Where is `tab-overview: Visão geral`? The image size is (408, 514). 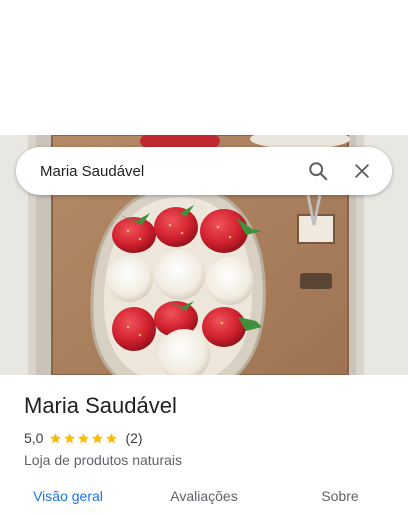
tab-overview: Visão geral is located at coordinates (68, 495).